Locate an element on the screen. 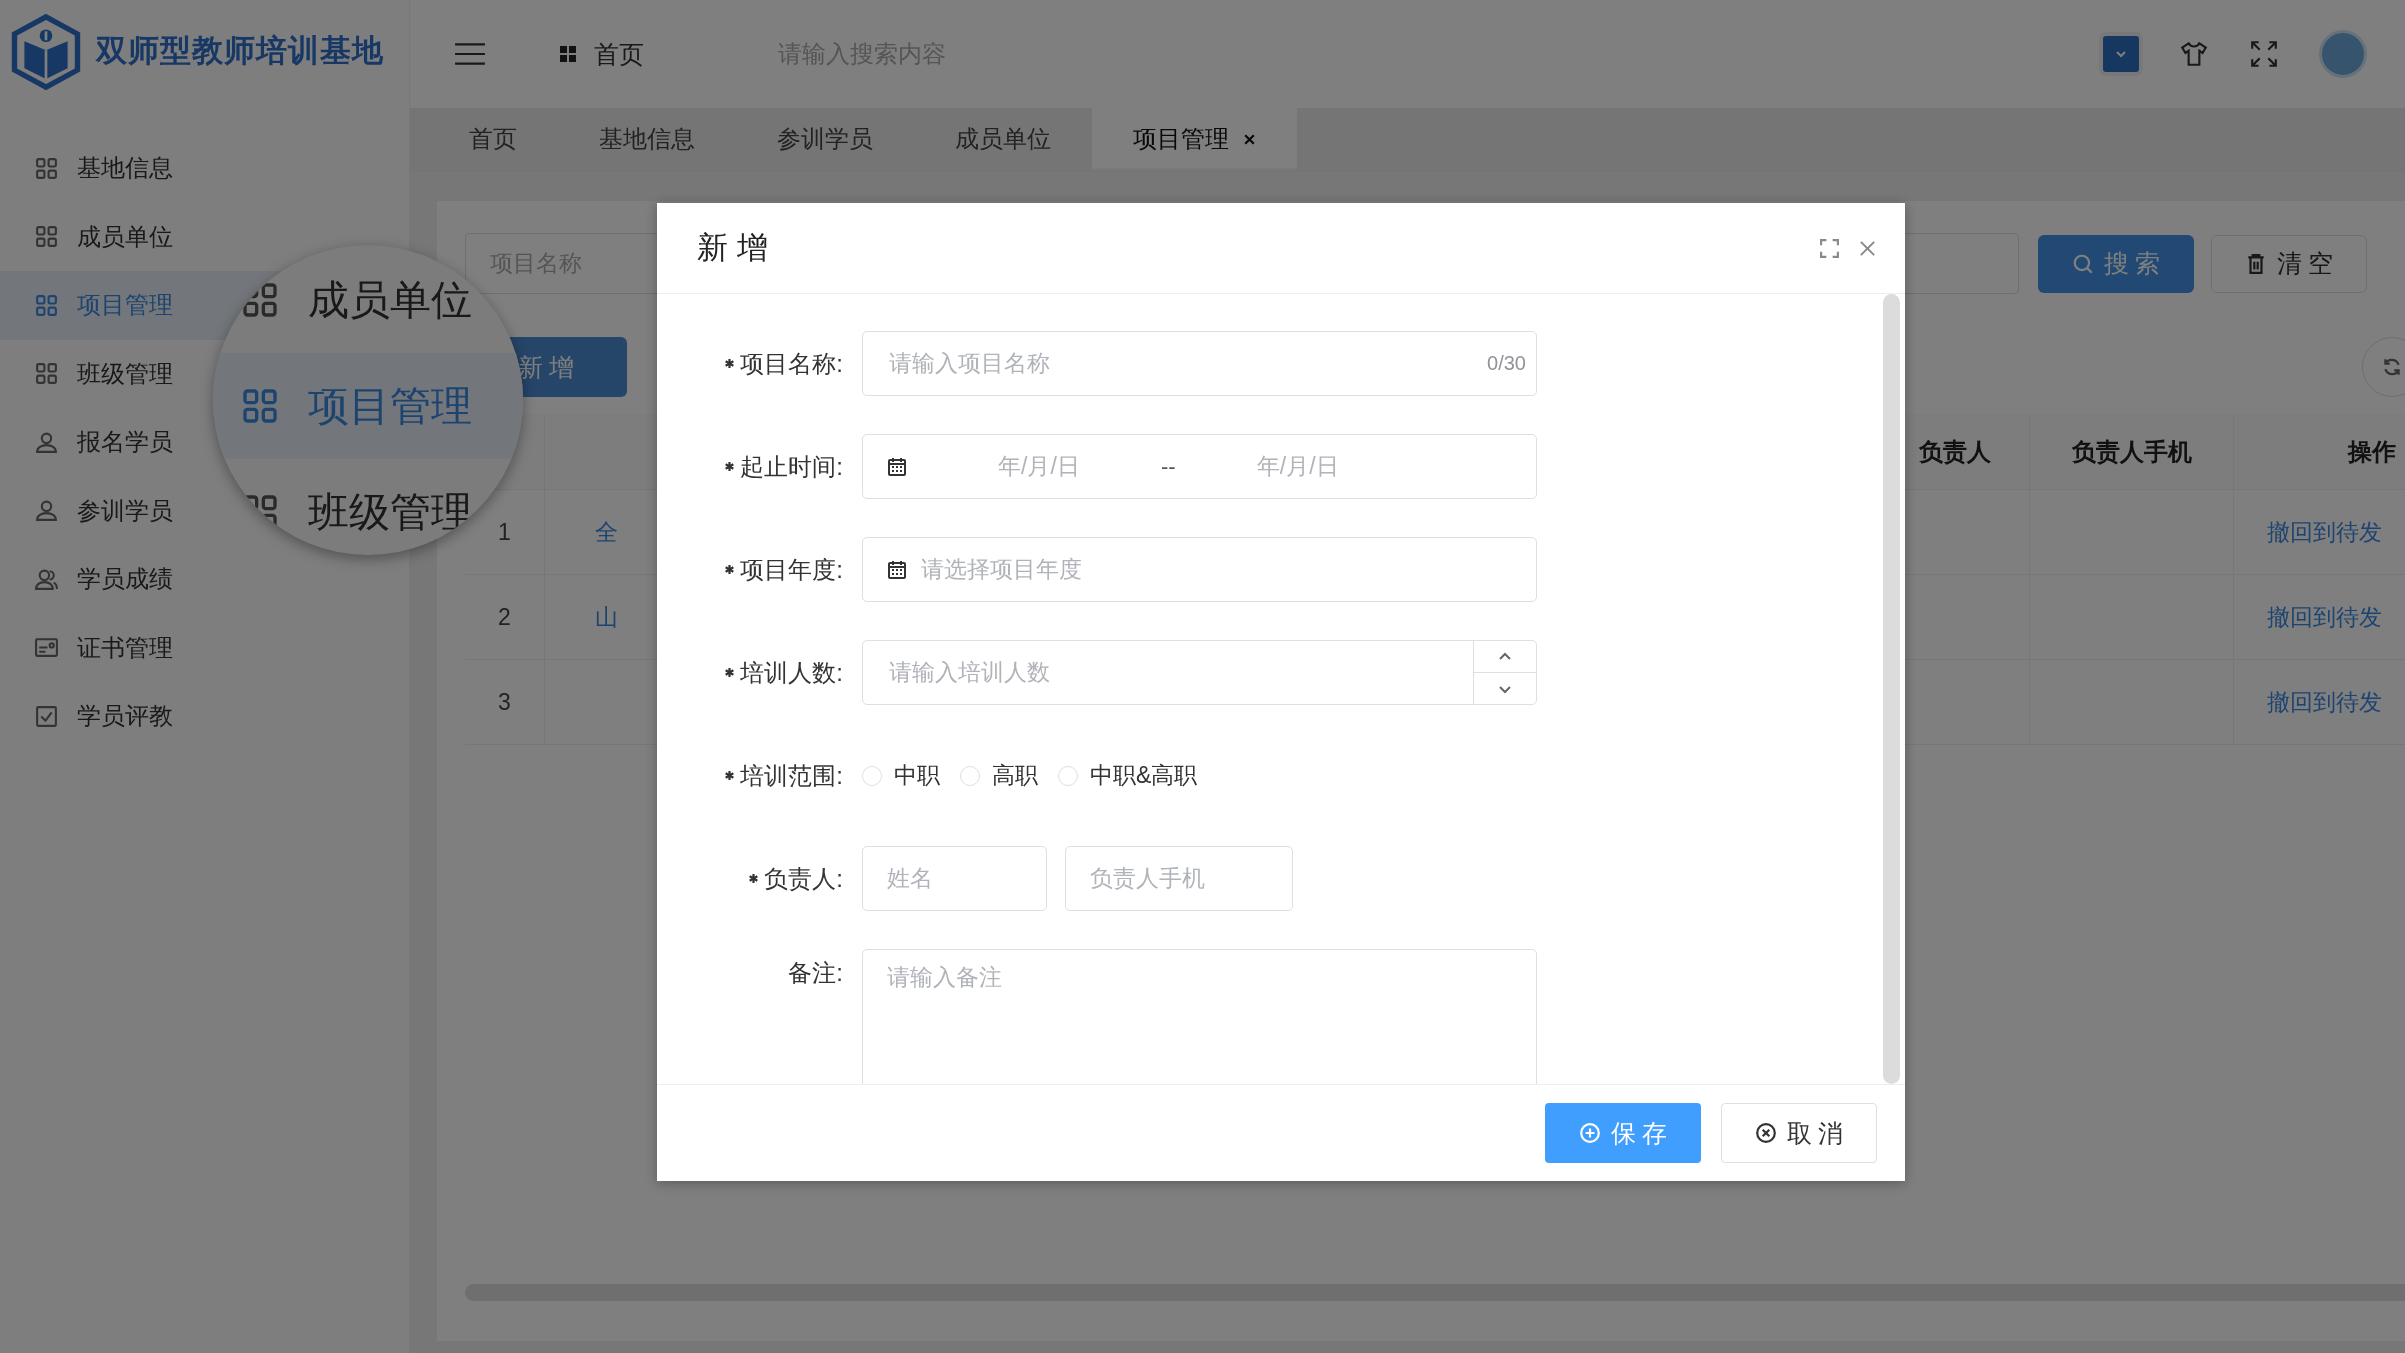 The image size is (2405, 1353). end-date-input: 年/月/日 is located at coordinates (1297, 466).